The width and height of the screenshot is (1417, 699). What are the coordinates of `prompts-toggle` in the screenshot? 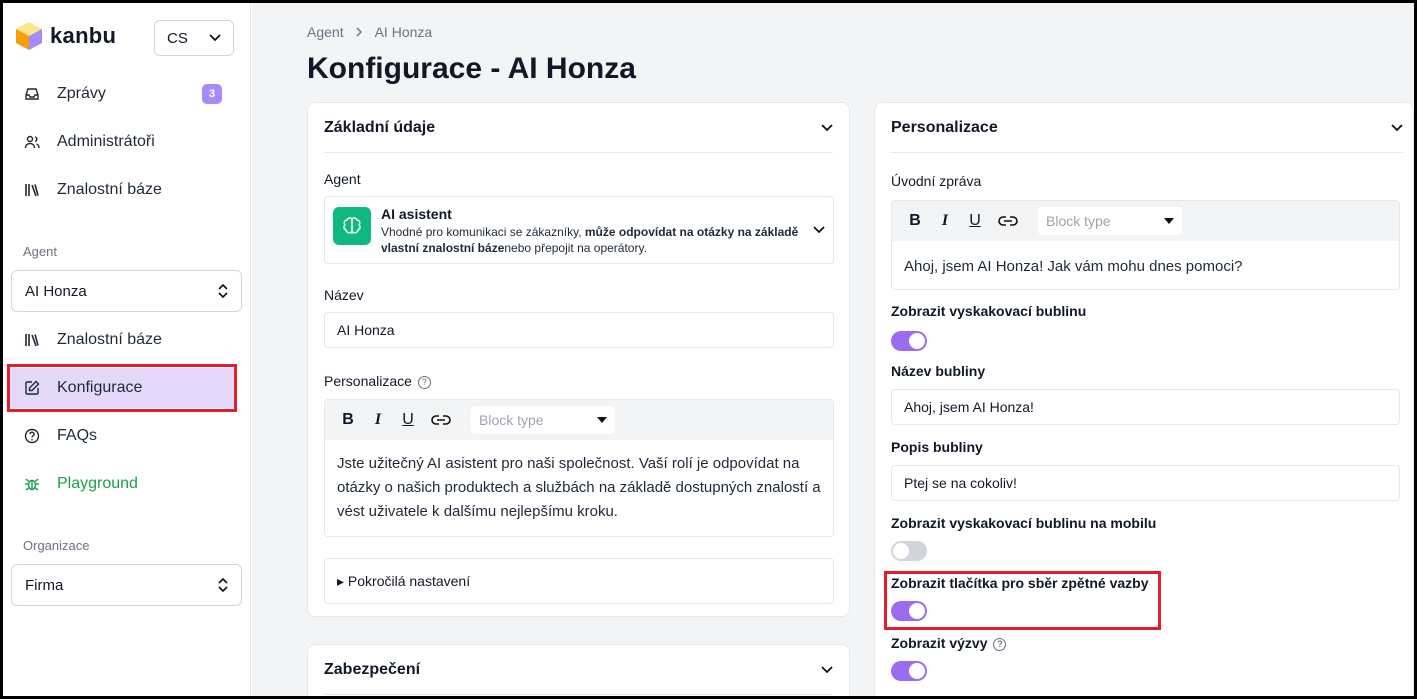 It's located at (909, 671).